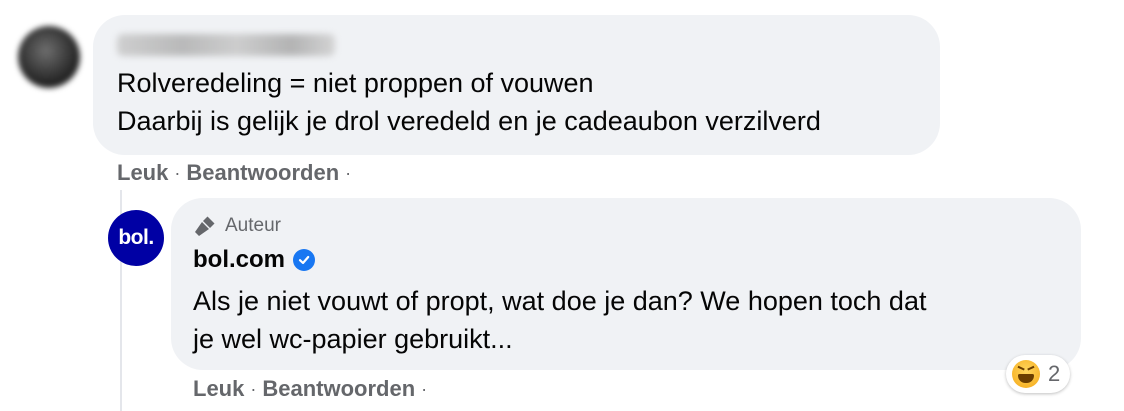 The image size is (1124, 411). What do you see at coordinates (1026, 374) in the screenshot?
I see `laughing-emoji-icon` at bounding box center [1026, 374].